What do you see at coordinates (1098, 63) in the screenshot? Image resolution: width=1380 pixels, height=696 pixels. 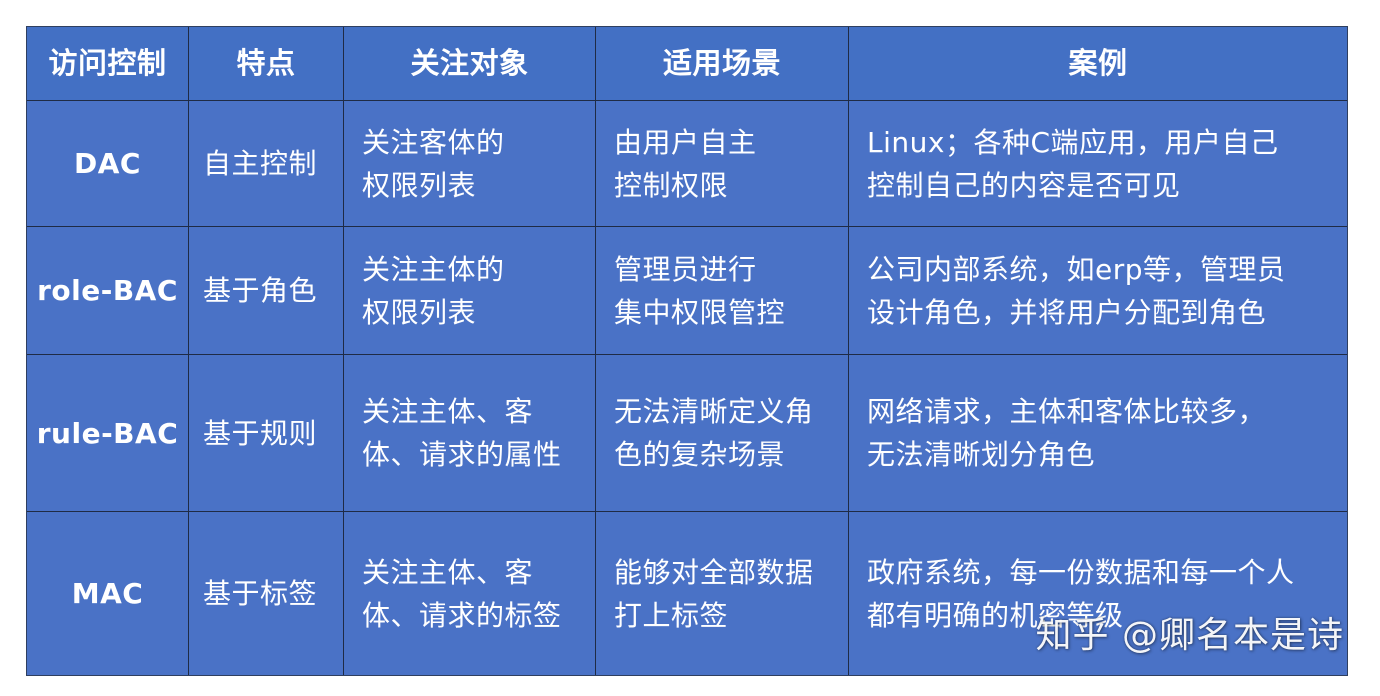 I see `header-case: 案例` at bounding box center [1098, 63].